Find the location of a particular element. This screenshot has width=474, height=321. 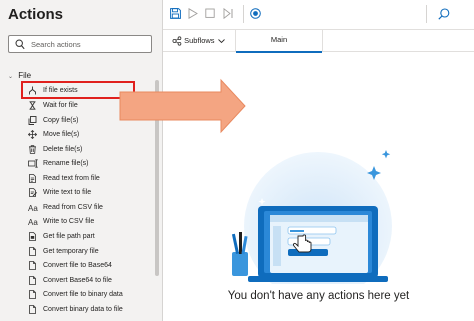

subflows-dropdown: Subflows is located at coordinates (199, 41).